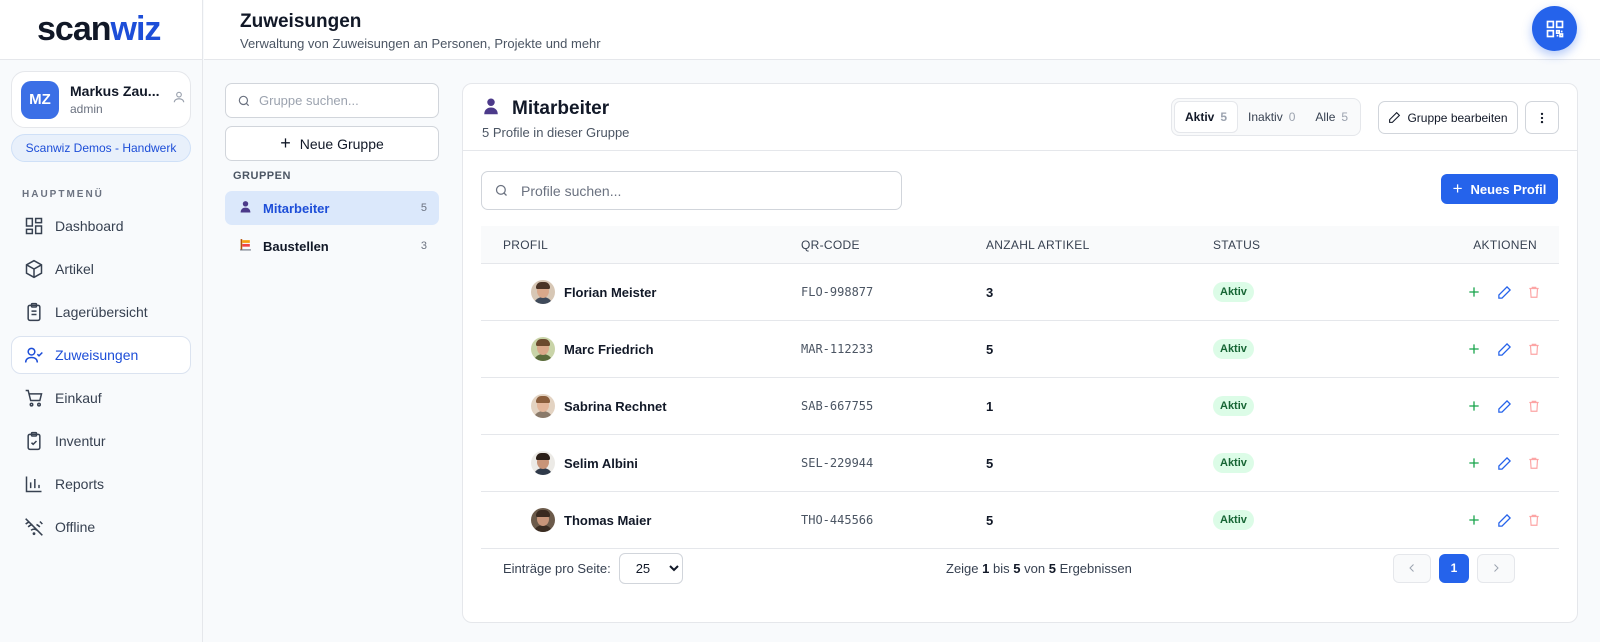 The image size is (1600, 642). I want to click on qr-code-cell: MAR-112233, so click(837, 349).